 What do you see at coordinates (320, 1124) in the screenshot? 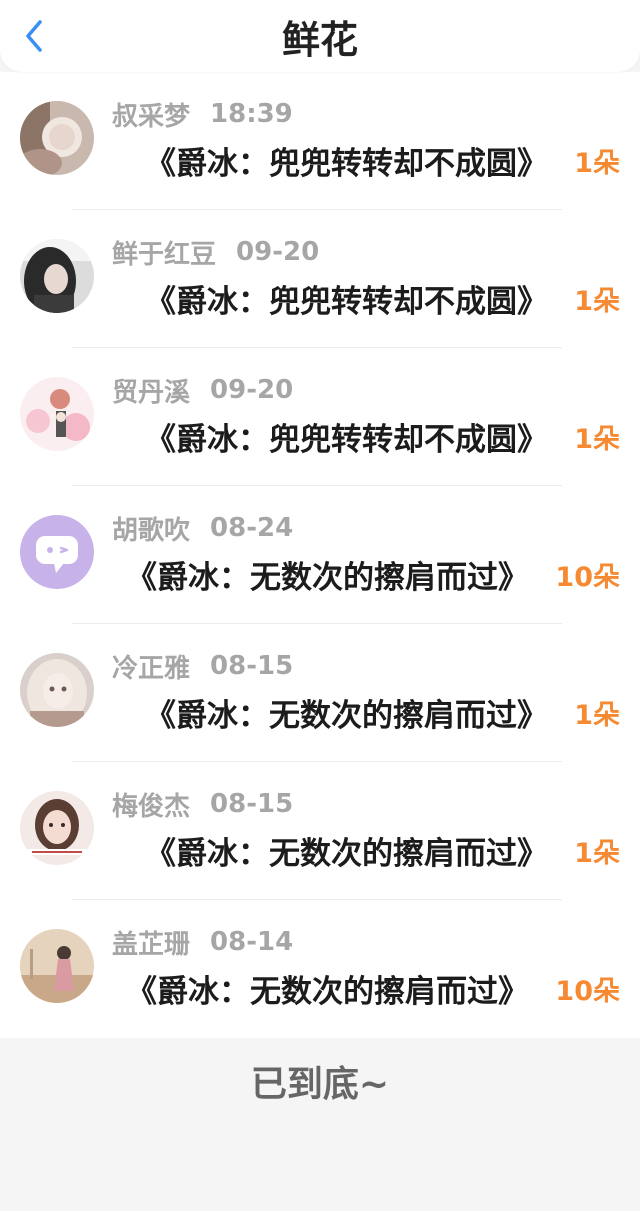
I see `list-footer: 已到底~` at bounding box center [320, 1124].